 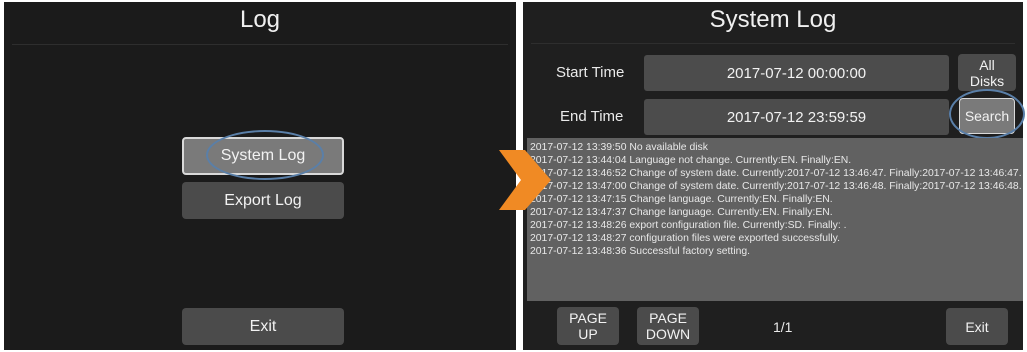 I want to click on page-up-label-line1: PAGE, so click(x=588, y=318).